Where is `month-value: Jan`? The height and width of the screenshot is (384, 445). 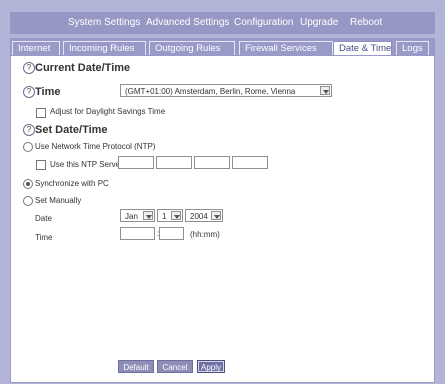 month-value: Jan is located at coordinates (131, 216).